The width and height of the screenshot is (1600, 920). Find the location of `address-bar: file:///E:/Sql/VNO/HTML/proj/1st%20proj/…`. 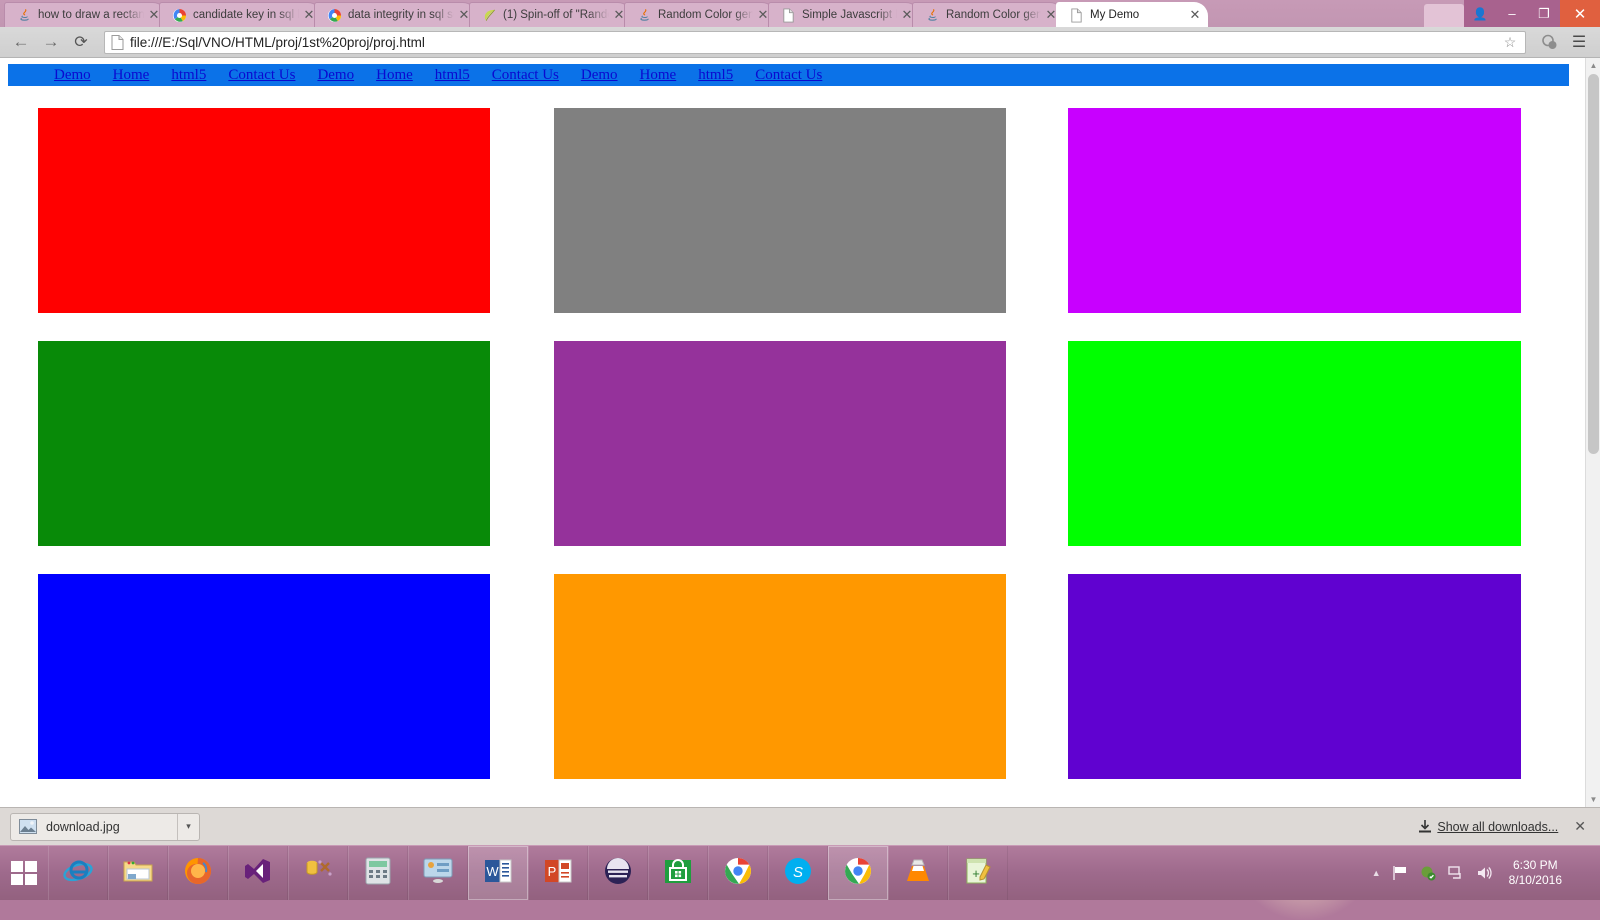

address-bar: file:///E:/Sql/VNO/HTML/proj/1st%20proj/… is located at coordinates (815, 42).